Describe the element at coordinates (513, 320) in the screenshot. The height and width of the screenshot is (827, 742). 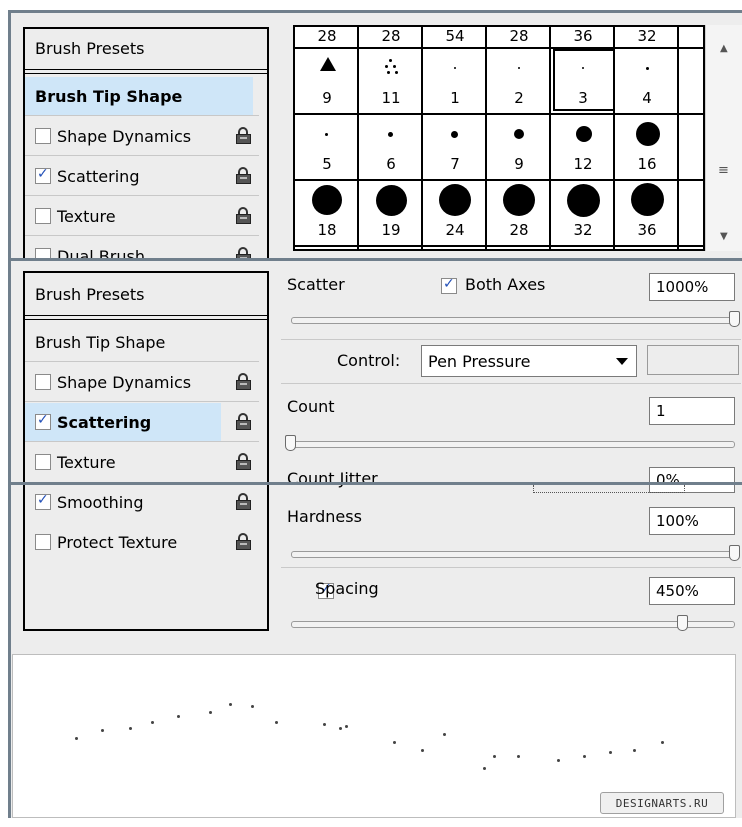
I see `scatter-slider` at that location.